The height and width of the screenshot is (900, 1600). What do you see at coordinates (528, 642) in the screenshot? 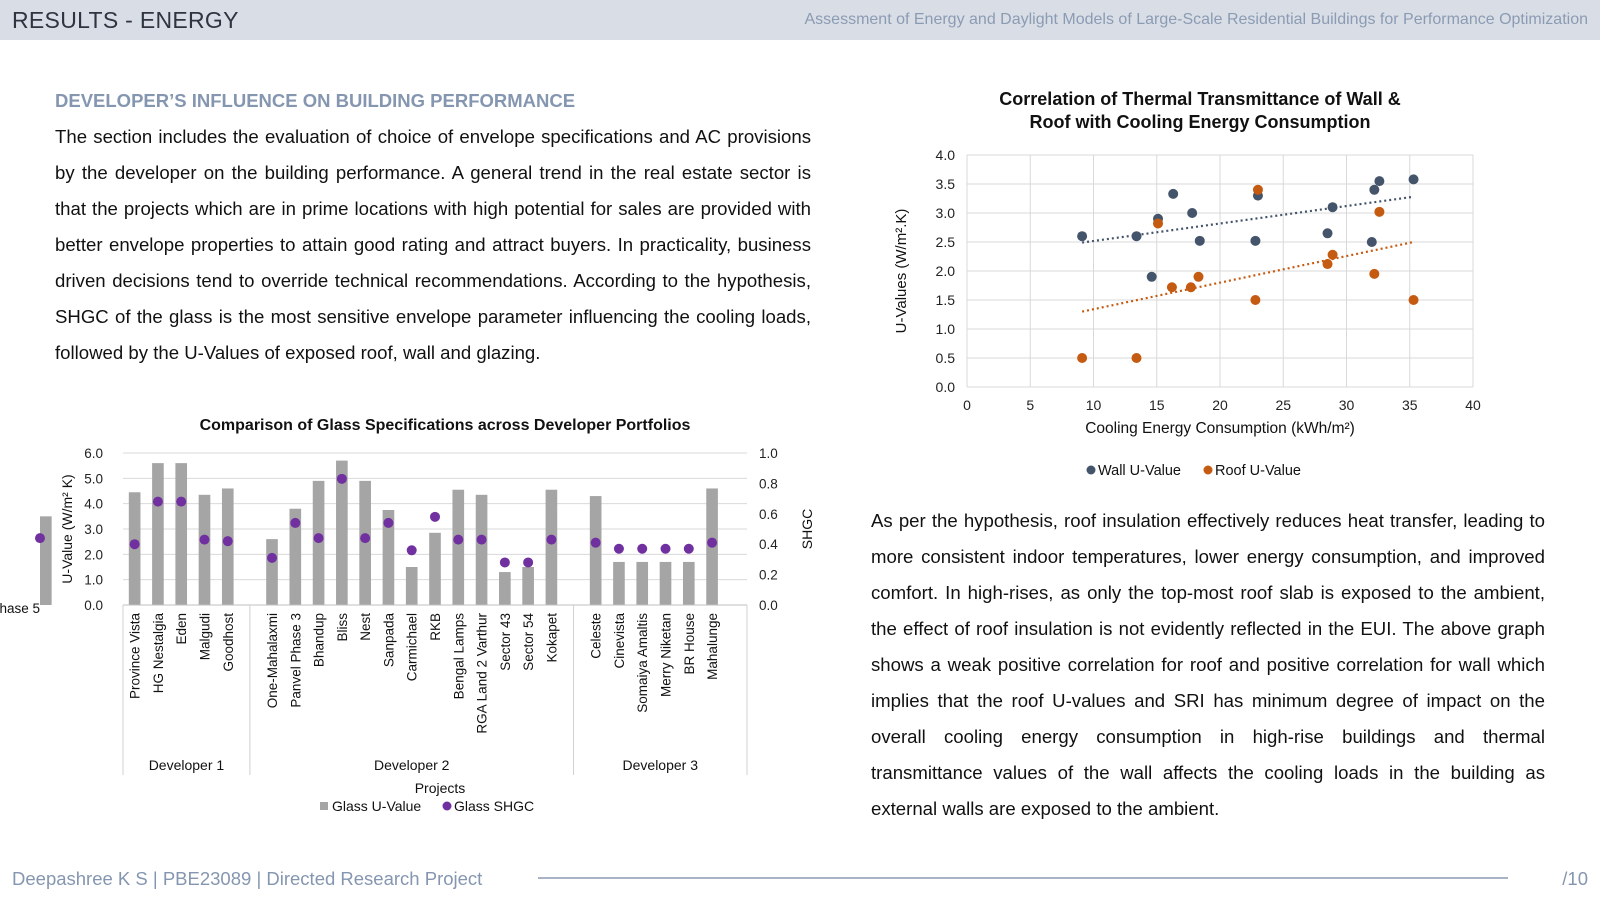
I see `bar-category-label: Sector 54` at bounding box center [528, 642].